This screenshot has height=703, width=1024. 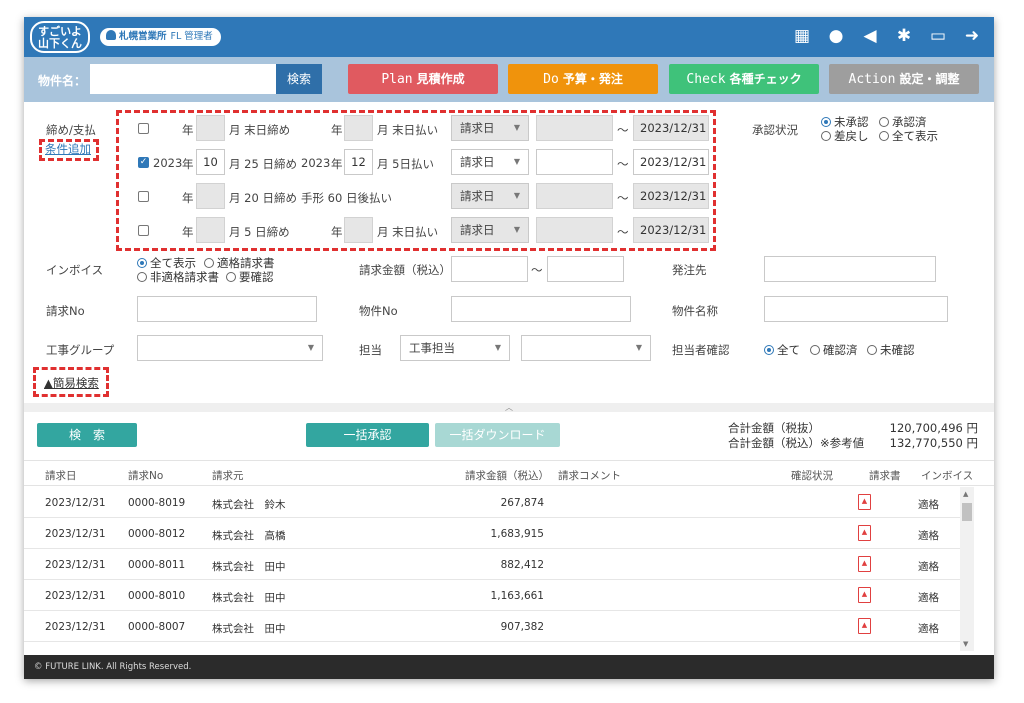 I want to click on table-row: 2023/12/31 0000-8011 株式会社 田中 882,412 ▲ 適格, so click(x=498, y=564).